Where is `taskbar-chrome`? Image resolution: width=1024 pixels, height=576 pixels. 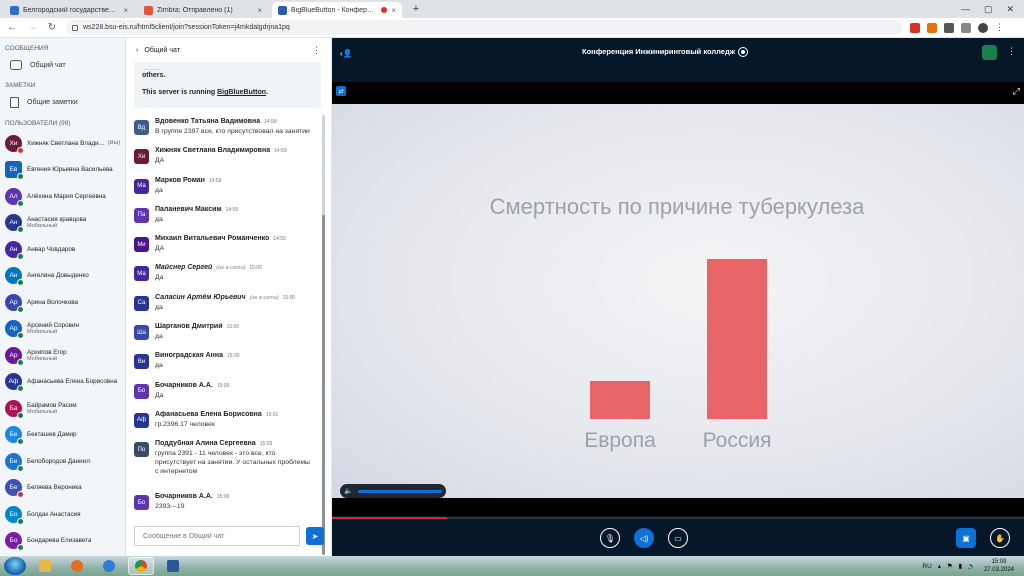 taskbar-chrome is located at coordinates (141, 566).